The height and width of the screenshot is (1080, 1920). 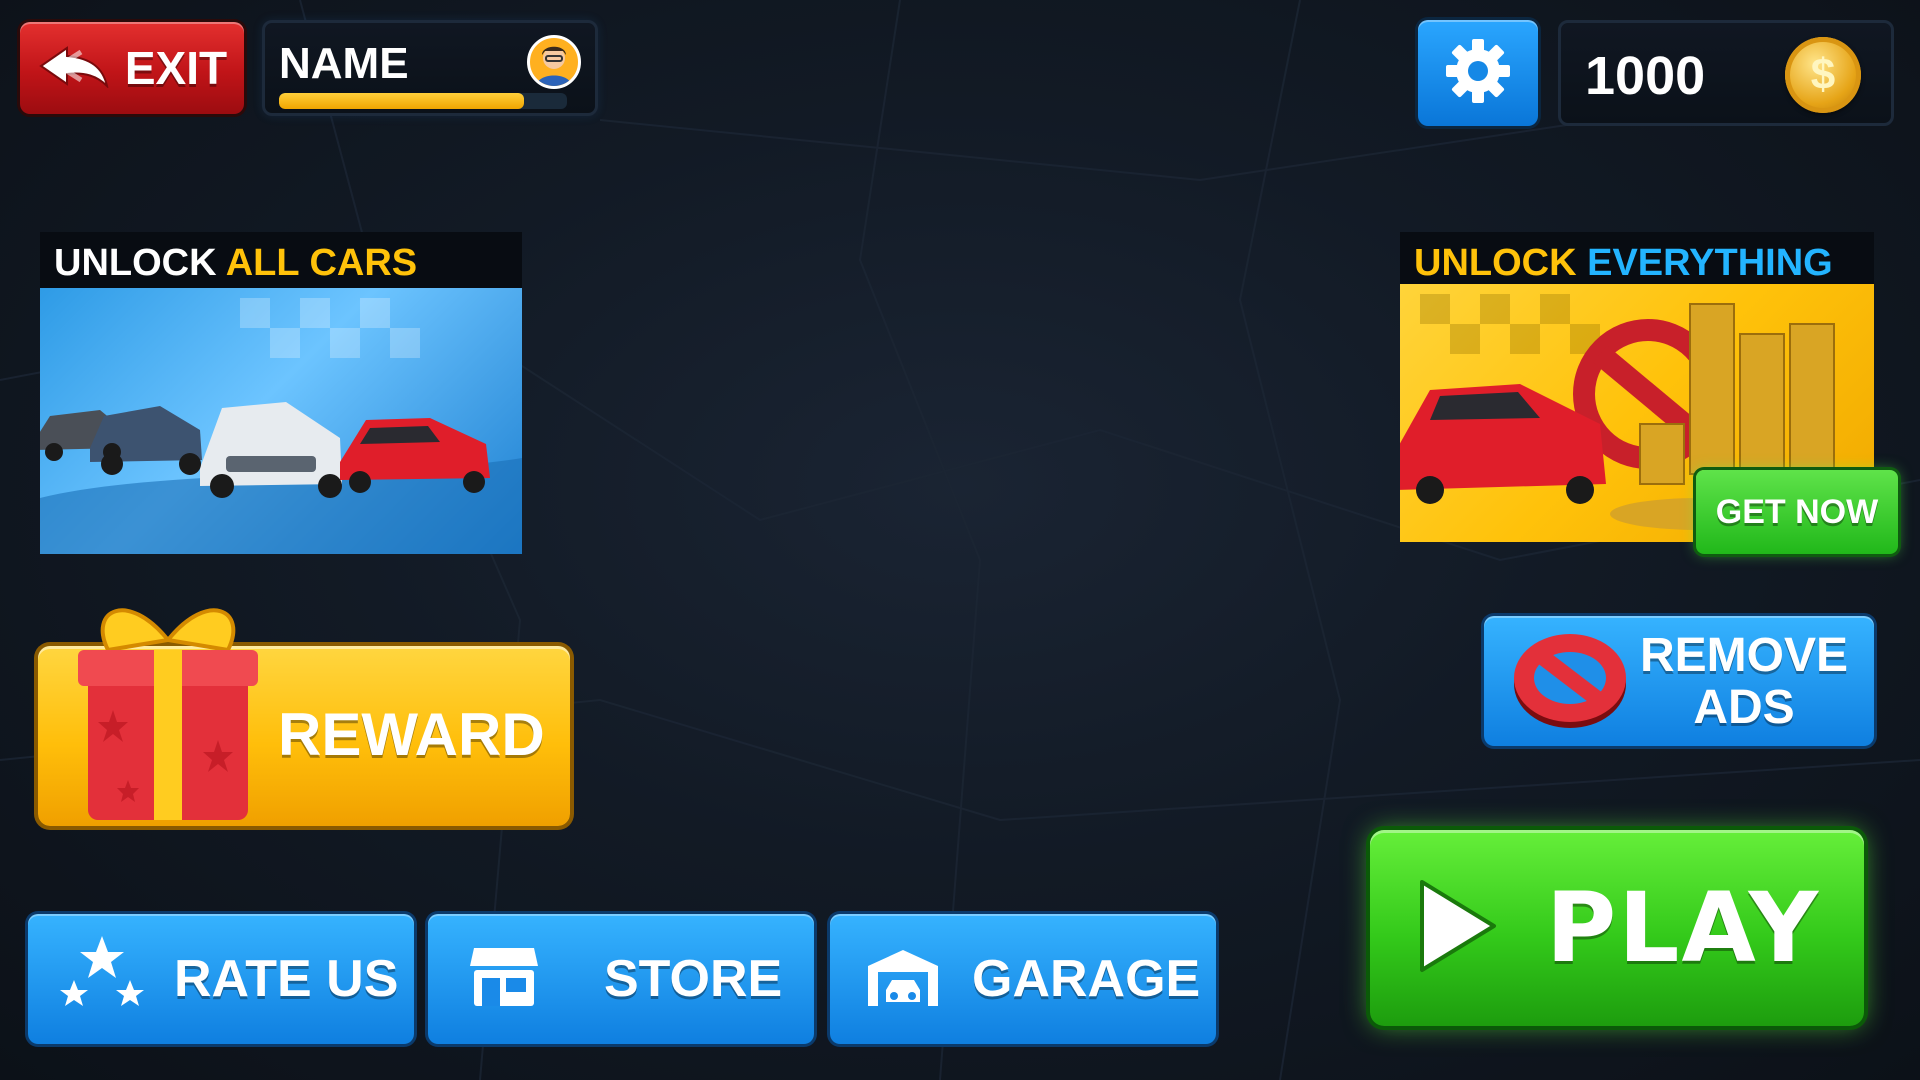 I want to click on reward-label: REWARD, so click(x=411, y=734).